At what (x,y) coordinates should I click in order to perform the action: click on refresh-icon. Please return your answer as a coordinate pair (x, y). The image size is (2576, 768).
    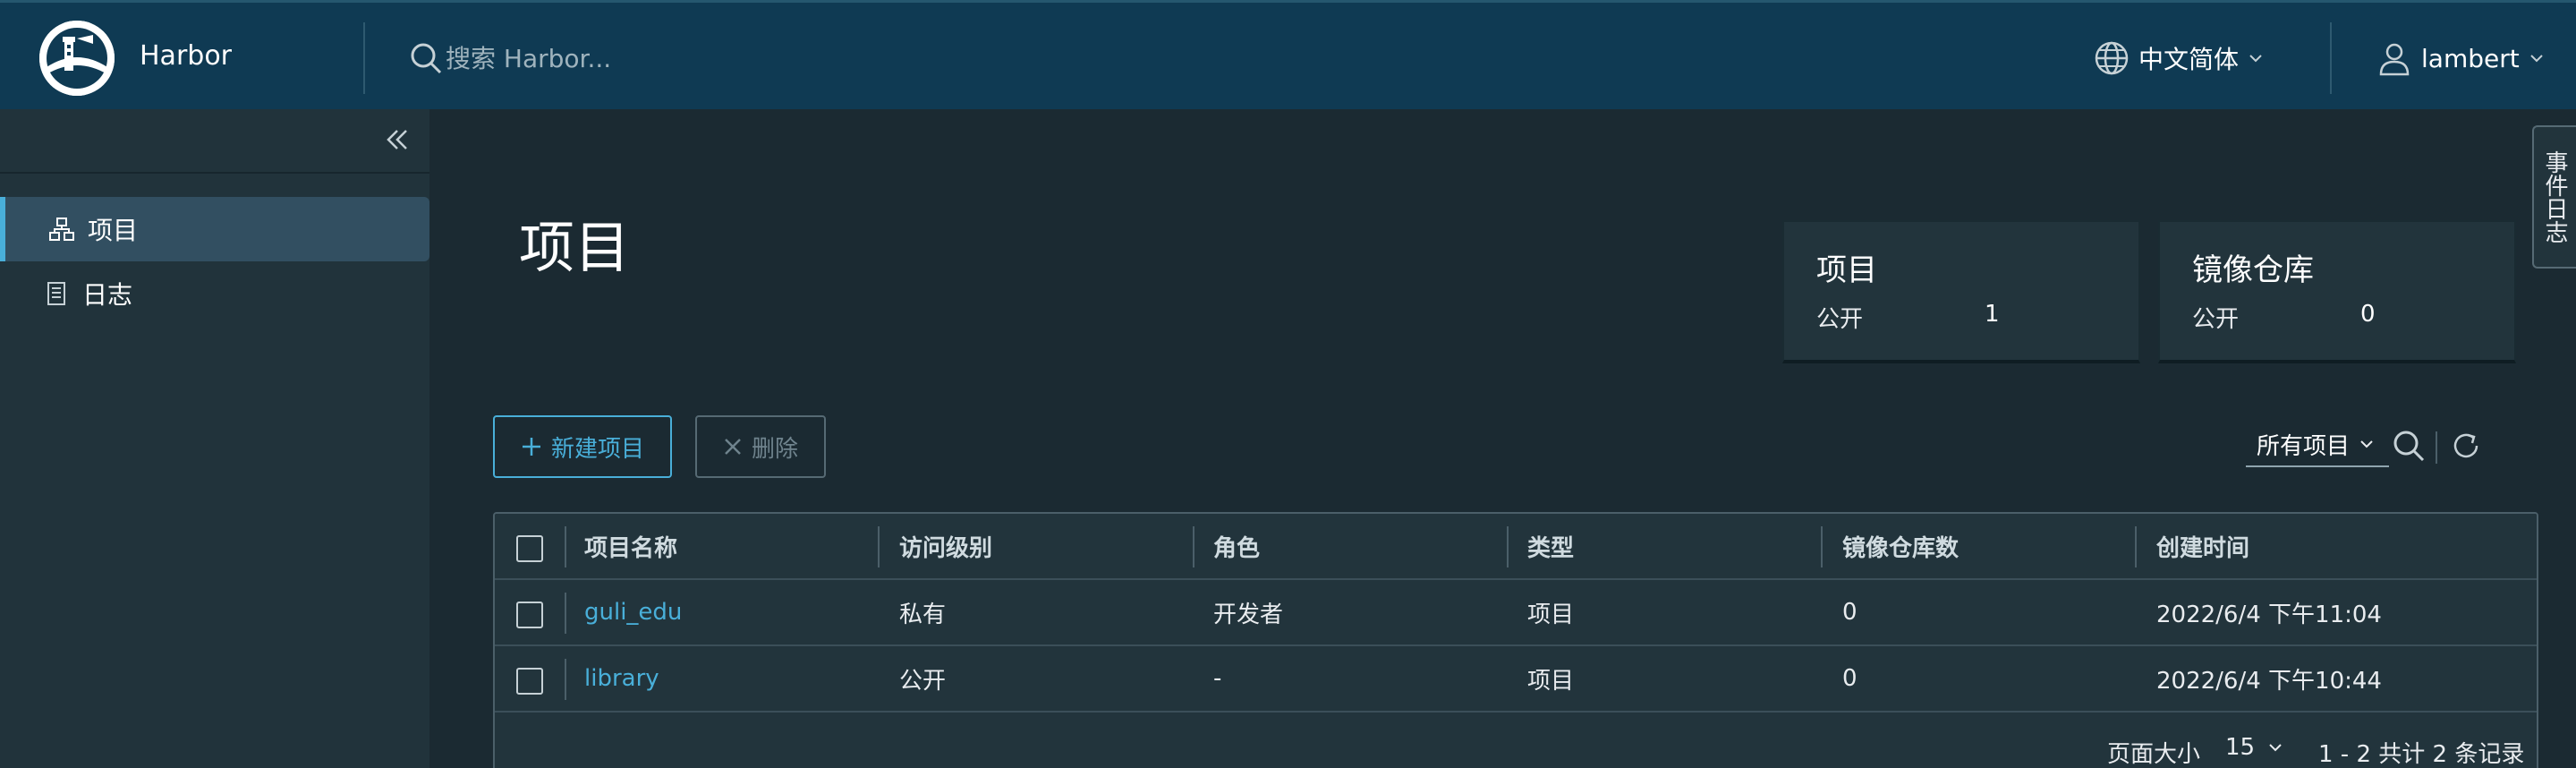
    Looking at the image, I should click on (2466, 446).